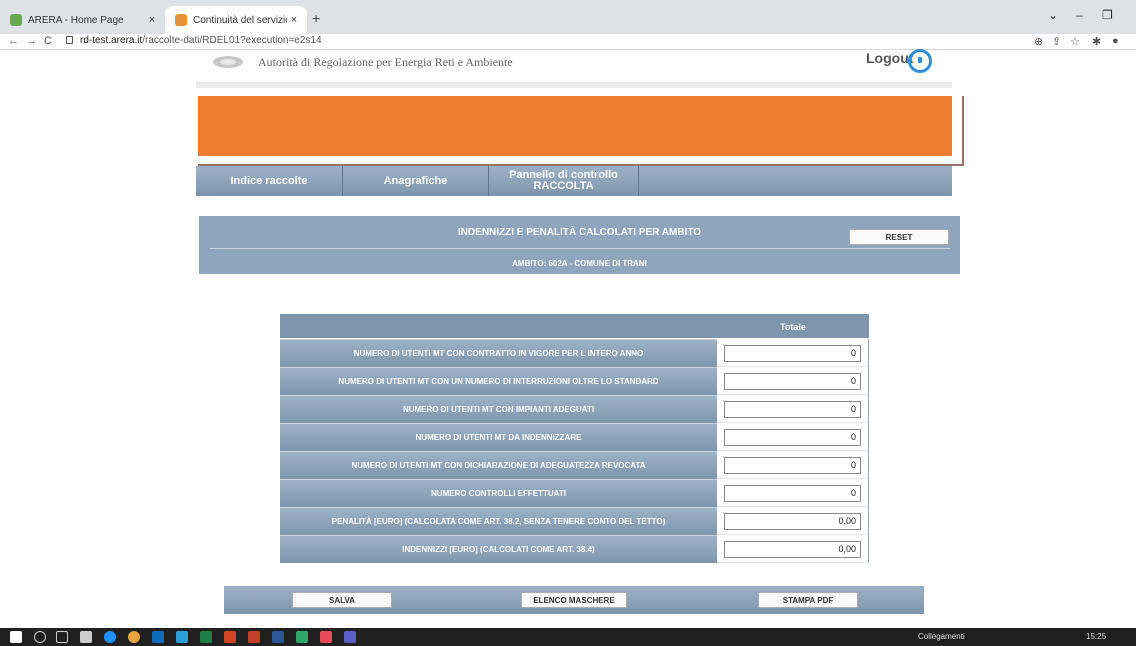 Image resolution: width=1136 pixels, height=646 pixels. Describe the element at coordinates (1079, 15) in the screenshot. I see `minimize-button: –` at that location.